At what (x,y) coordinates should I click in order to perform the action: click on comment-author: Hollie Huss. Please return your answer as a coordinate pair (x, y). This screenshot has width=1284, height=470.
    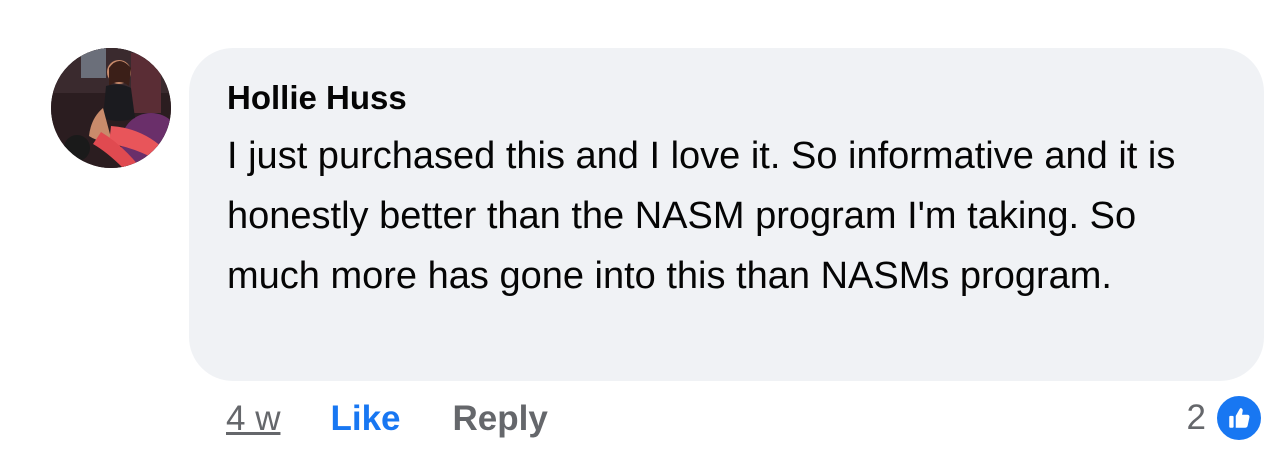
    Looking at the image, I should click on (730, 98).